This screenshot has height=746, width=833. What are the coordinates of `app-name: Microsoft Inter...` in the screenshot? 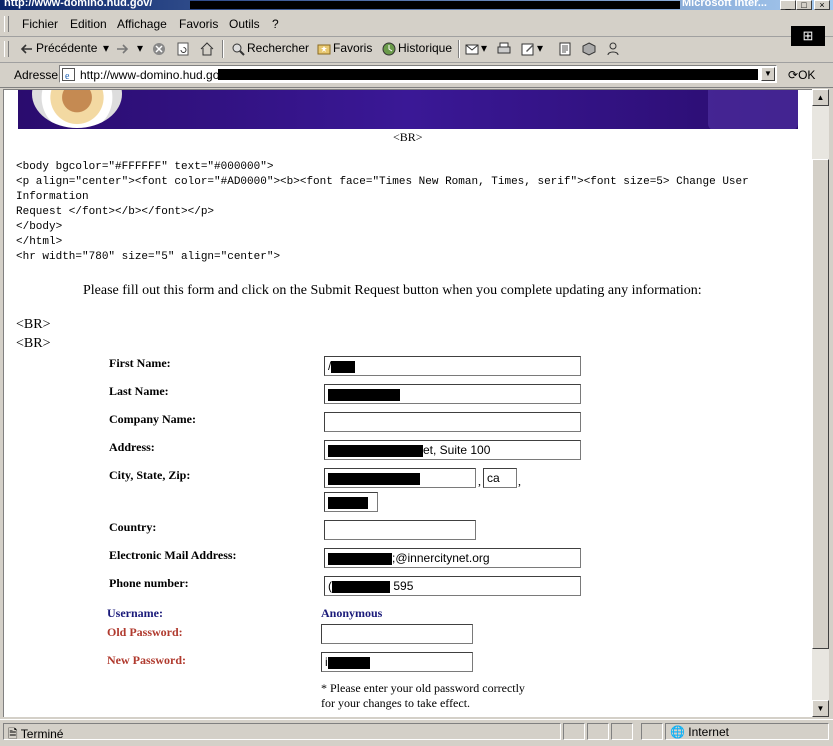 It's located at (724, 4).